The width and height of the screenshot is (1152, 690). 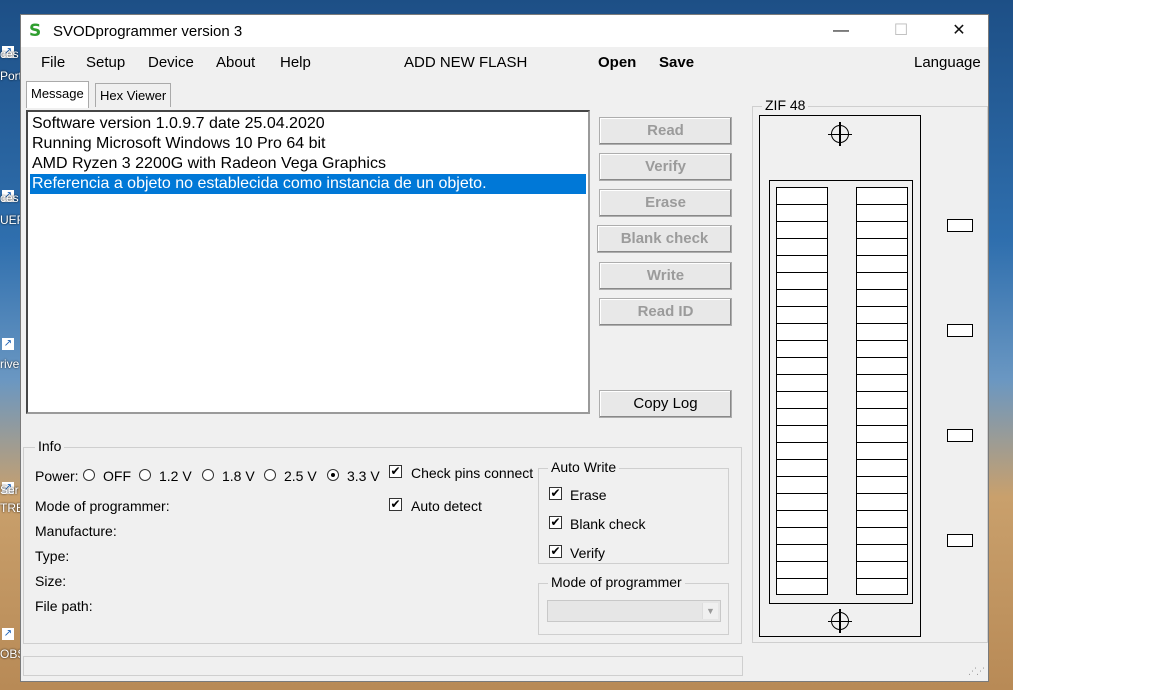 What do you see at coordinates (238, 476) in the screenshot?
I see `power-1v8-label: 1.8 V` at bounding box center [238, 476].